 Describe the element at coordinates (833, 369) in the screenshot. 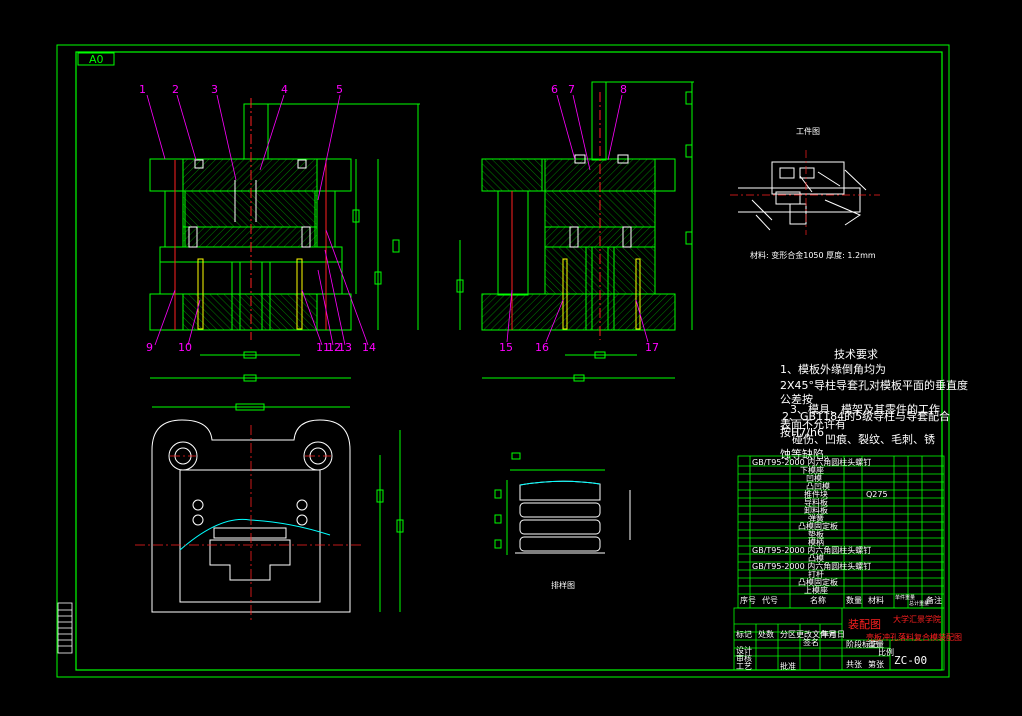

I see `tech-line-1: 1、模板外缘倒角均为` at that location.